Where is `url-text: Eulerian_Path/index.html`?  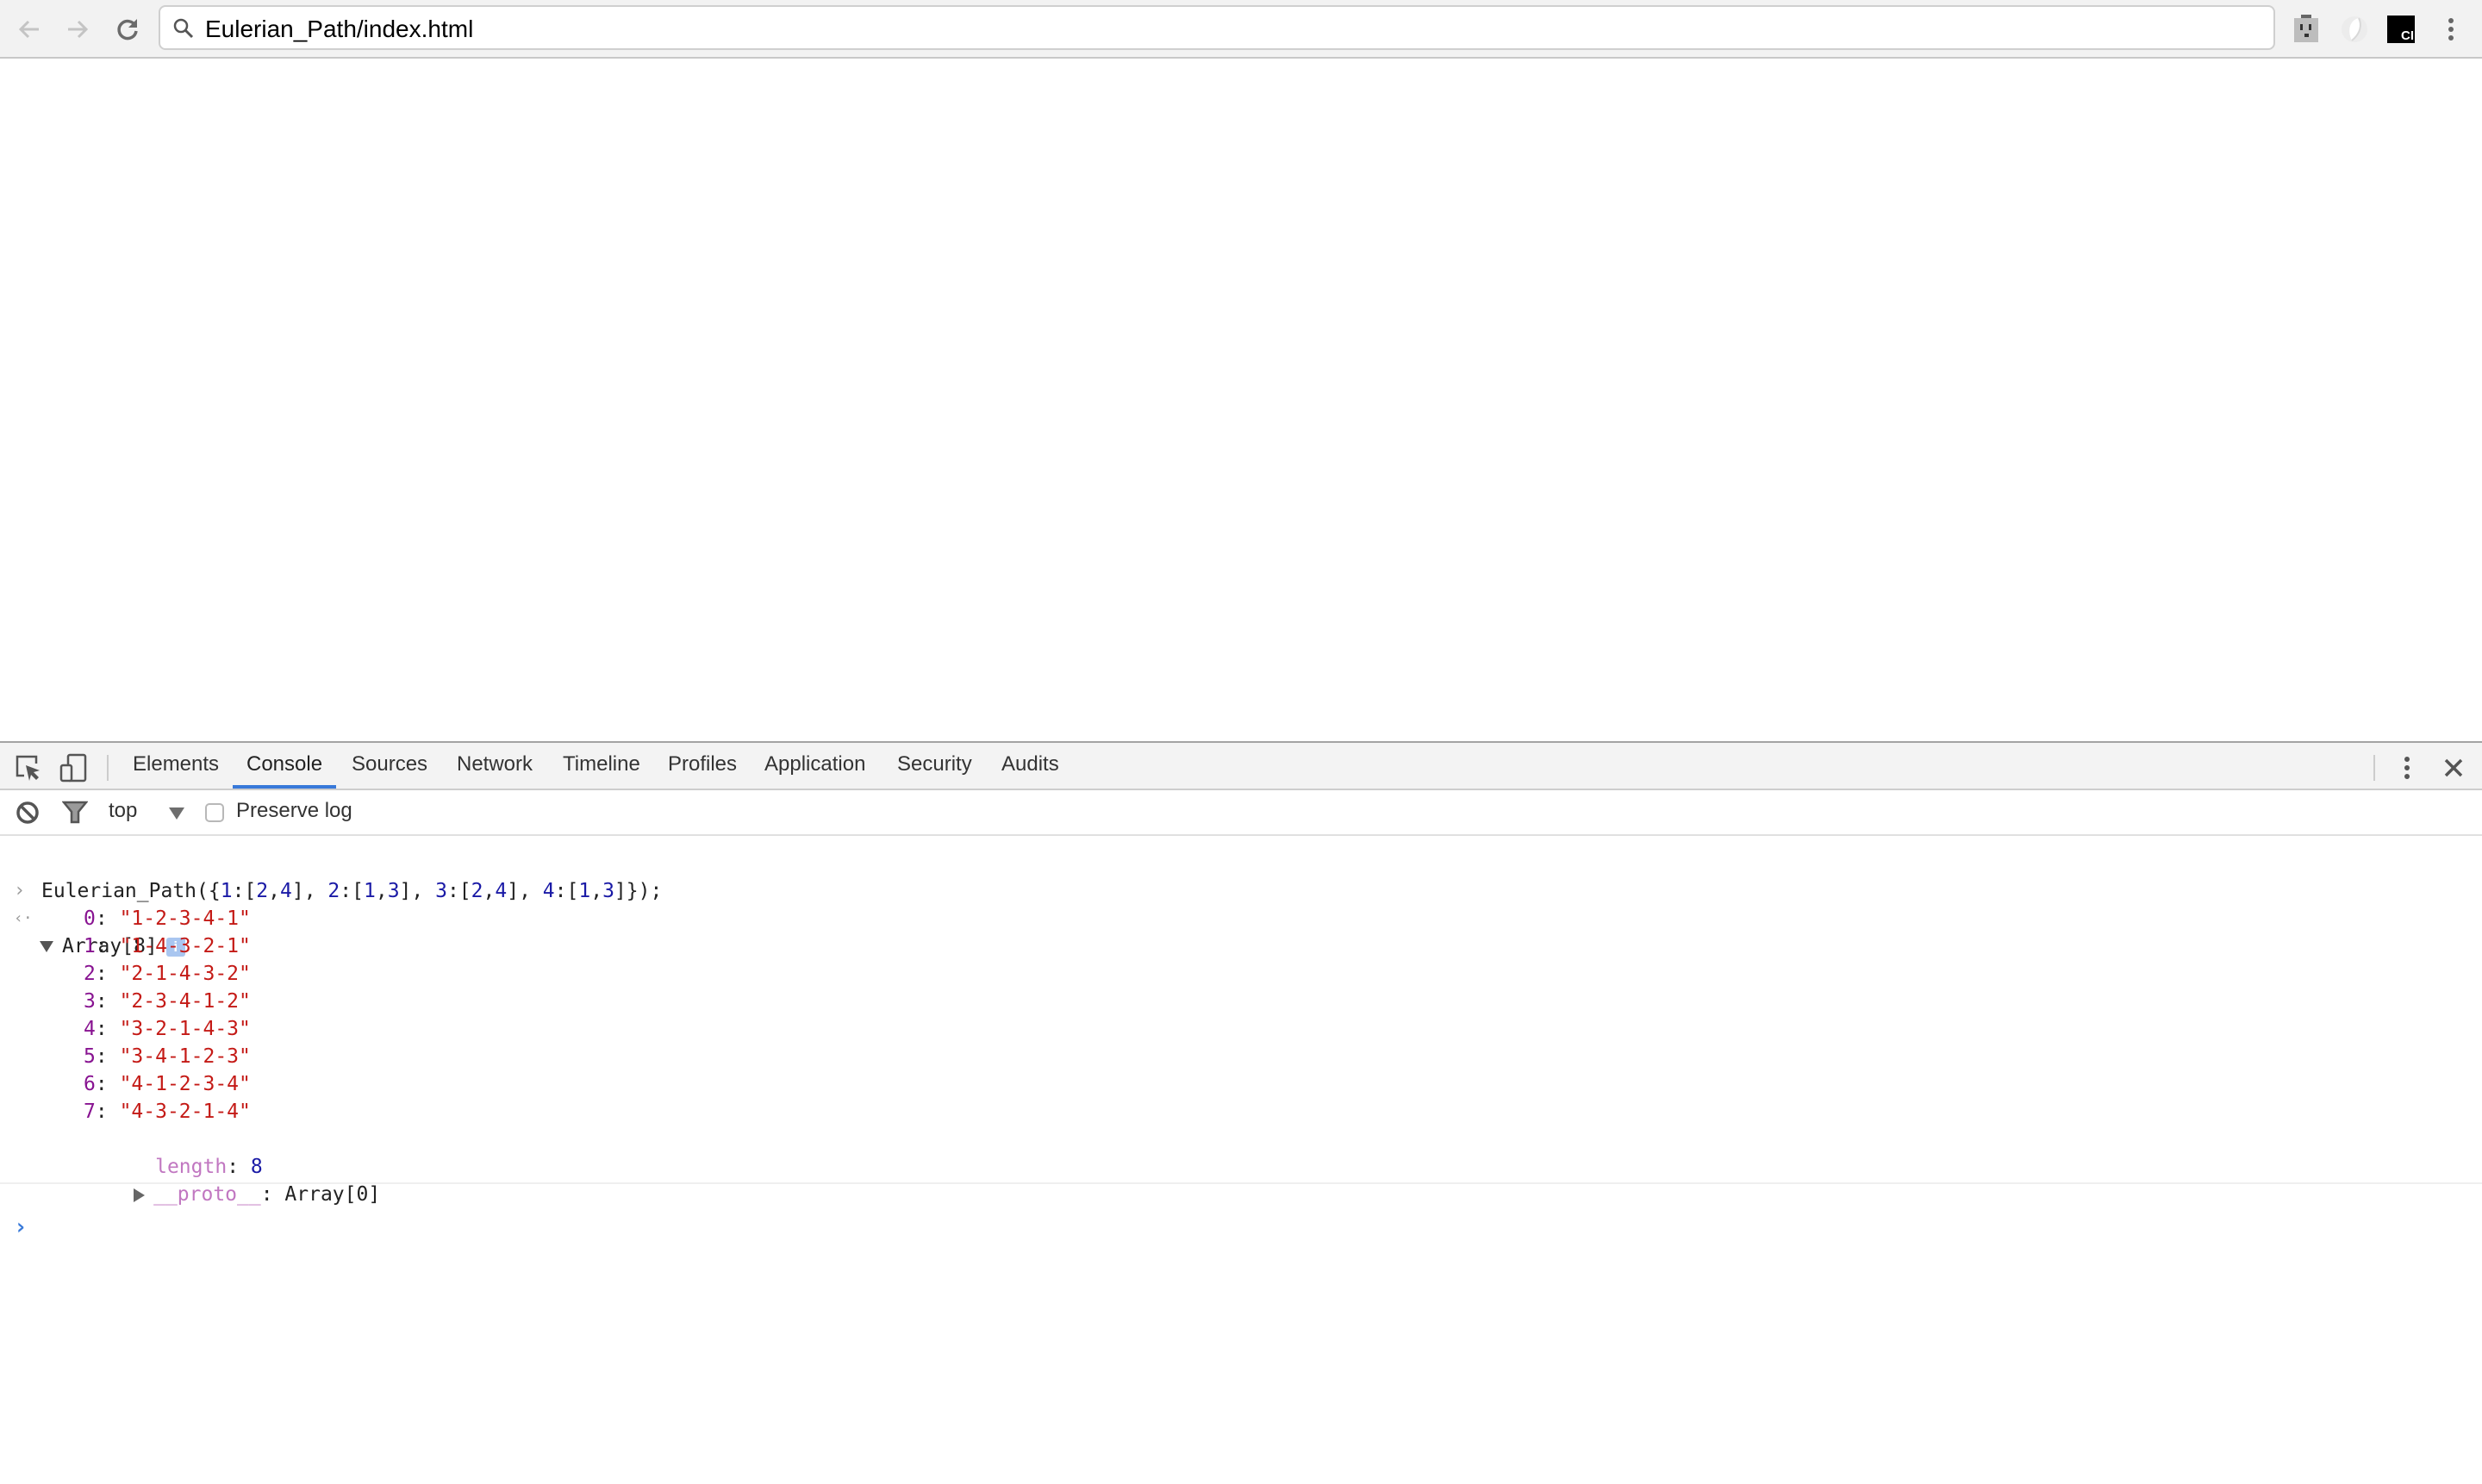
url-text: Eulerian_Path/index.html is located at coordinates (340, 29).